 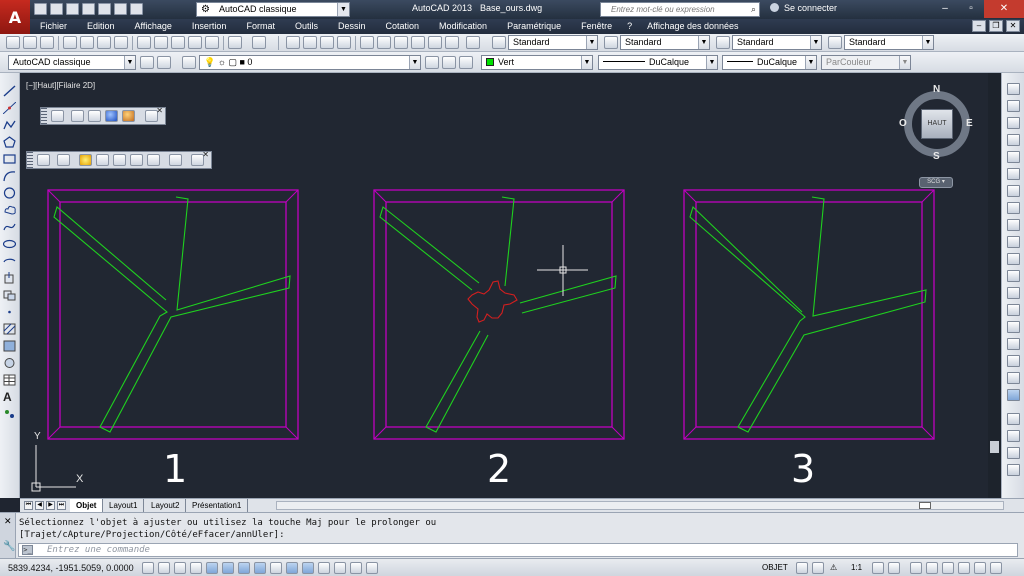 What do you see at coordinates (104, 9) in the screenshot?
I see `plot-icon` at bounding box center [104, 9].